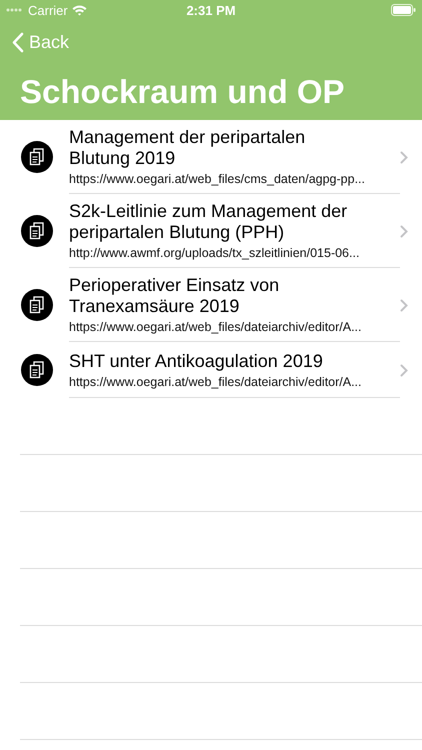 The width and height of the screenshot is (422, 750). I want to click on page-title: Schockraum und OP, so click(182, 92).